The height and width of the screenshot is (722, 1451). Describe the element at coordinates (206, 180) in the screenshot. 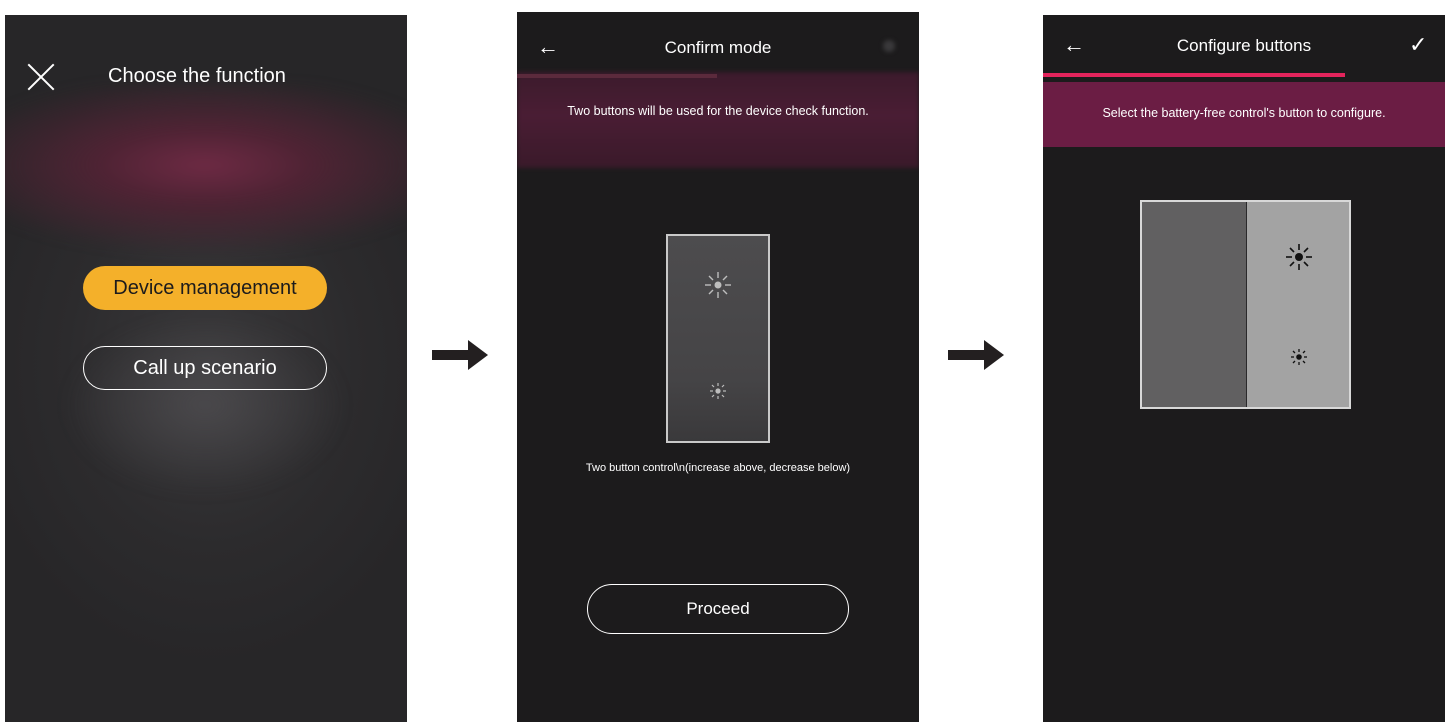

I see `header-glow` at that location.